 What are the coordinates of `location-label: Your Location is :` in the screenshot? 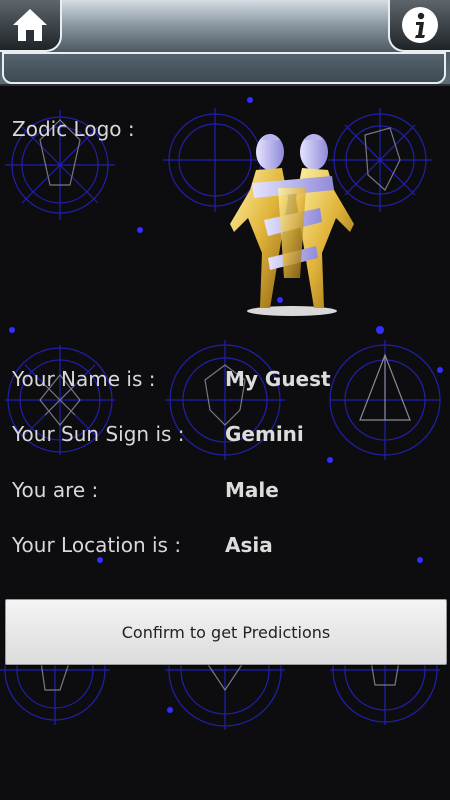 It's located at (97, 545).